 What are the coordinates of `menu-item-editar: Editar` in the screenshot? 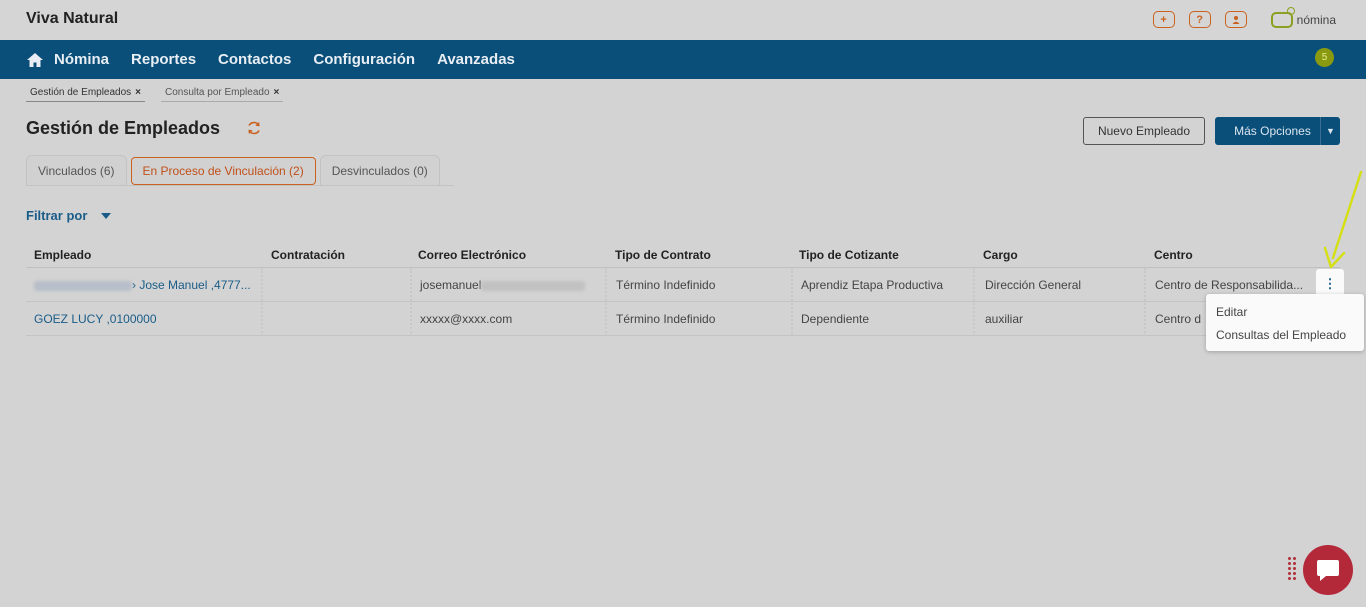 It's located at (1285, 314).